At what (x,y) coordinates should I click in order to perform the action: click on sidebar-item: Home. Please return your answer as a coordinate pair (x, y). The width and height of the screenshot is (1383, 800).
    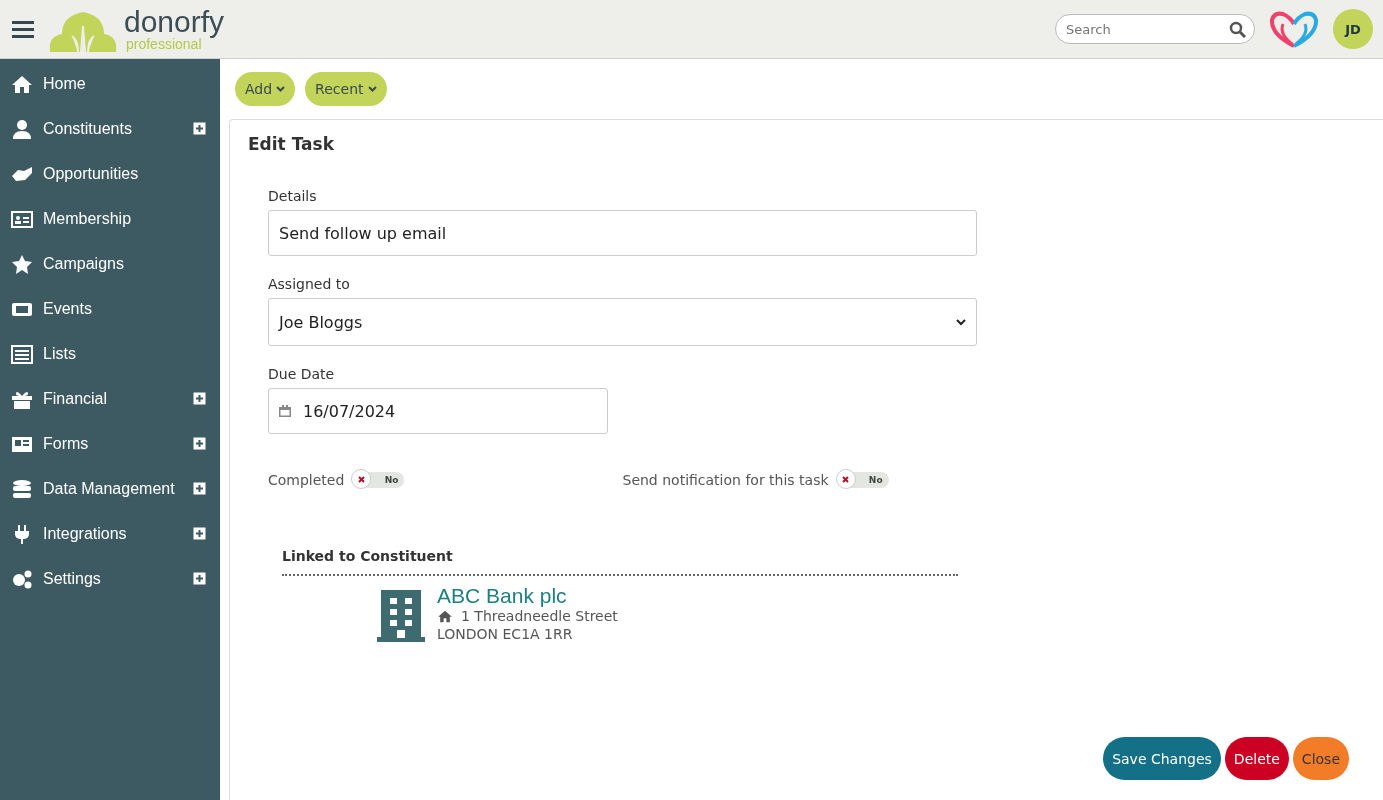
    Looking at the image, I should click on (110, 83).